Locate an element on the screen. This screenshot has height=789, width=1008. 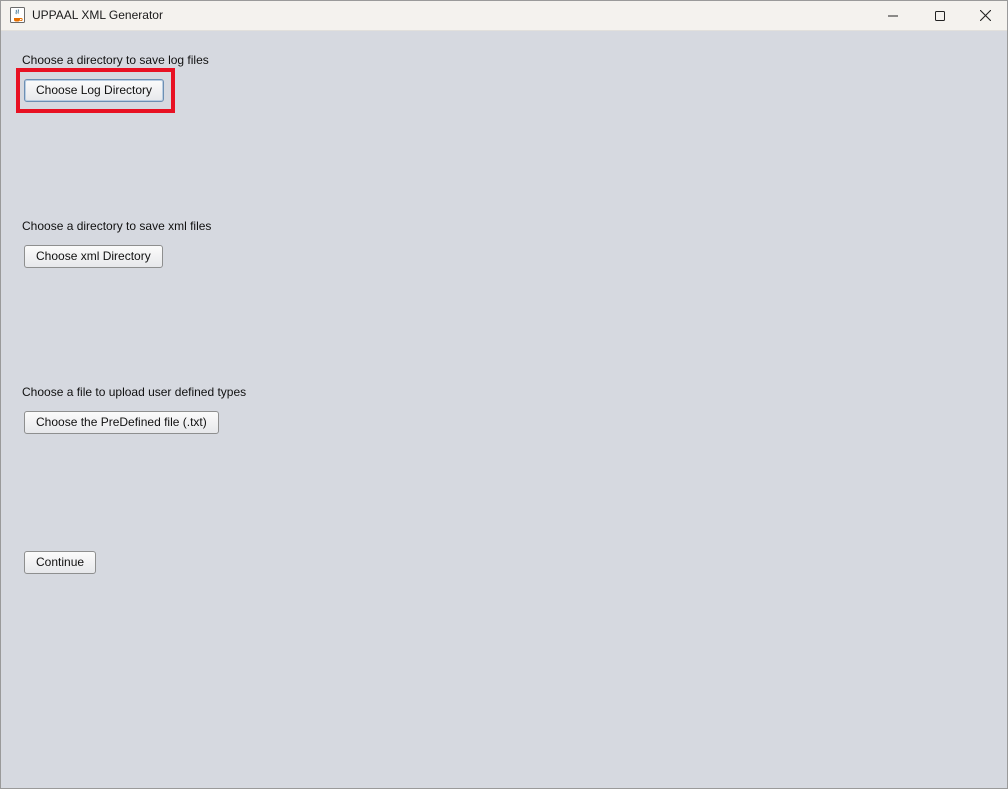
window-title: UPPAAL XML Generator is located at coordinates (97, 15).